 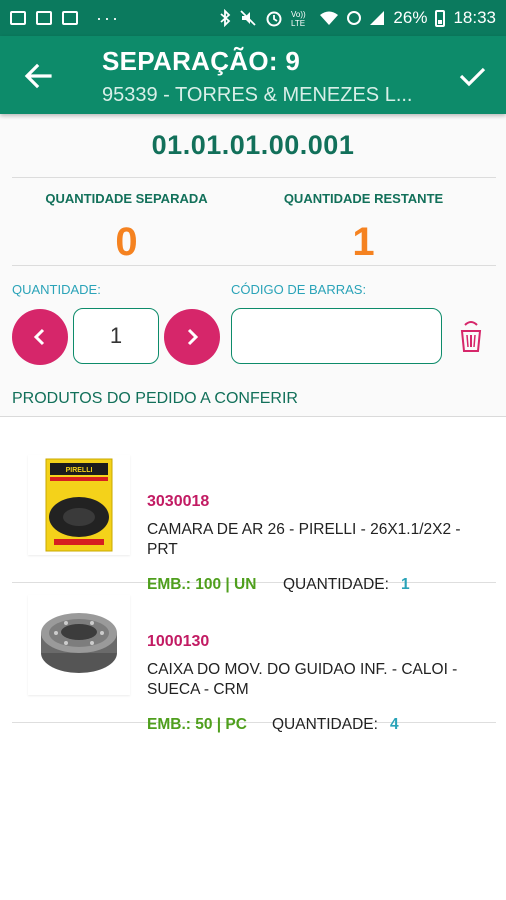 What do you see at coordinates (155, 398) in the screenshot?
I see `section-title: PRODUTOS DO PEDIDO A CONFERIR` at bounding box center [155, 398].